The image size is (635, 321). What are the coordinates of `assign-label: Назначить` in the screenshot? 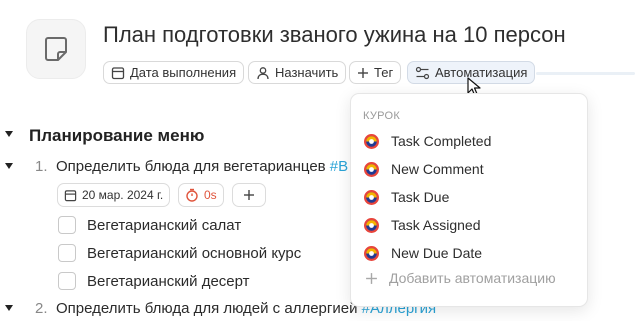 It's located at (307, 72).